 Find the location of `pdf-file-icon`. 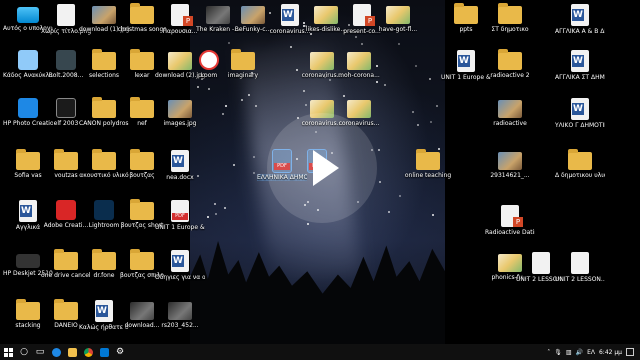

pdf-file-icon is located at coordinates (180, 211).